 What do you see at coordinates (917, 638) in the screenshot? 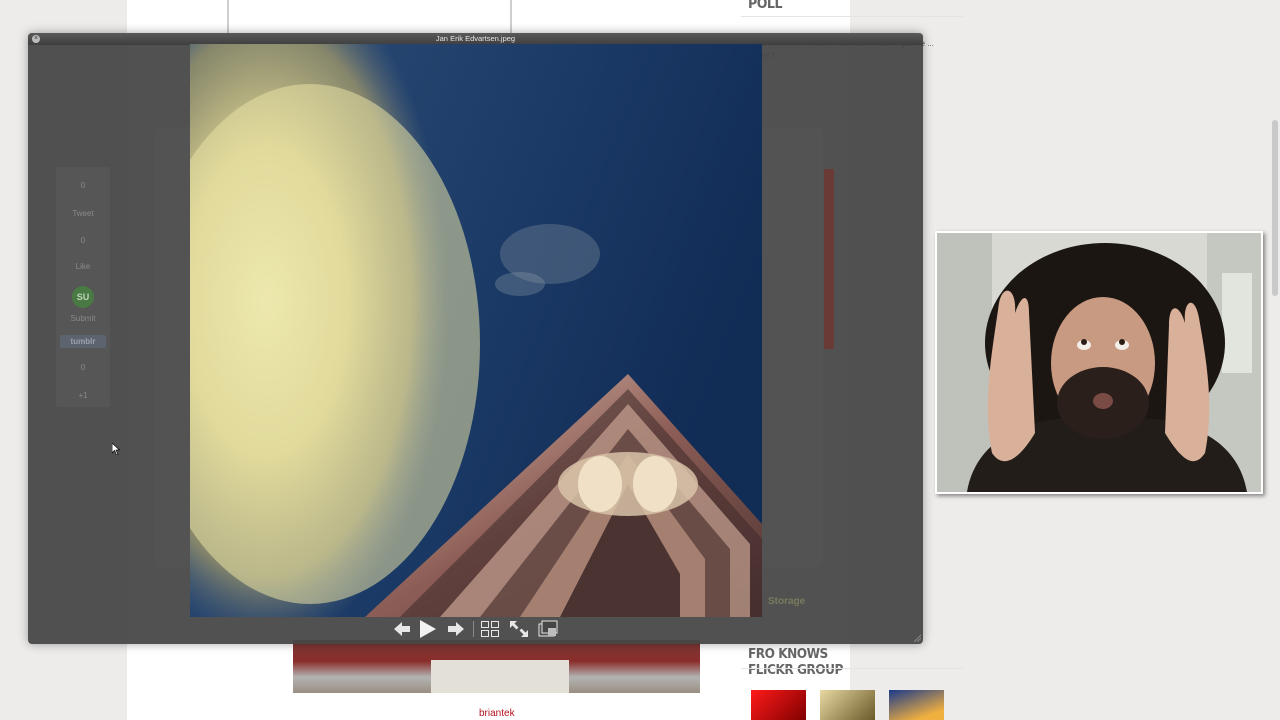
I see `resize-grip-icon` at bounding box center [917, 638].